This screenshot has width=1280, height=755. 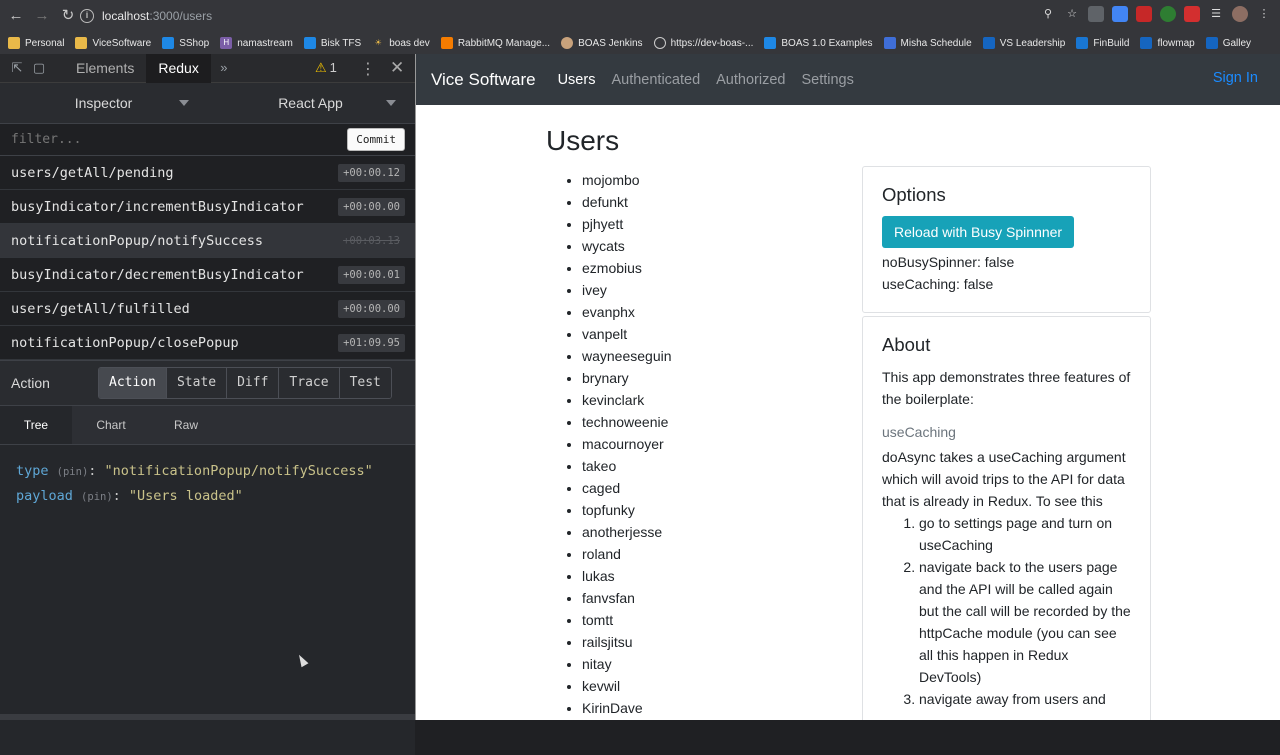 What do you see at coordinates (16, 16) in the screenshot?
I see `back-icon: ←` at bounding box center [16, 16].